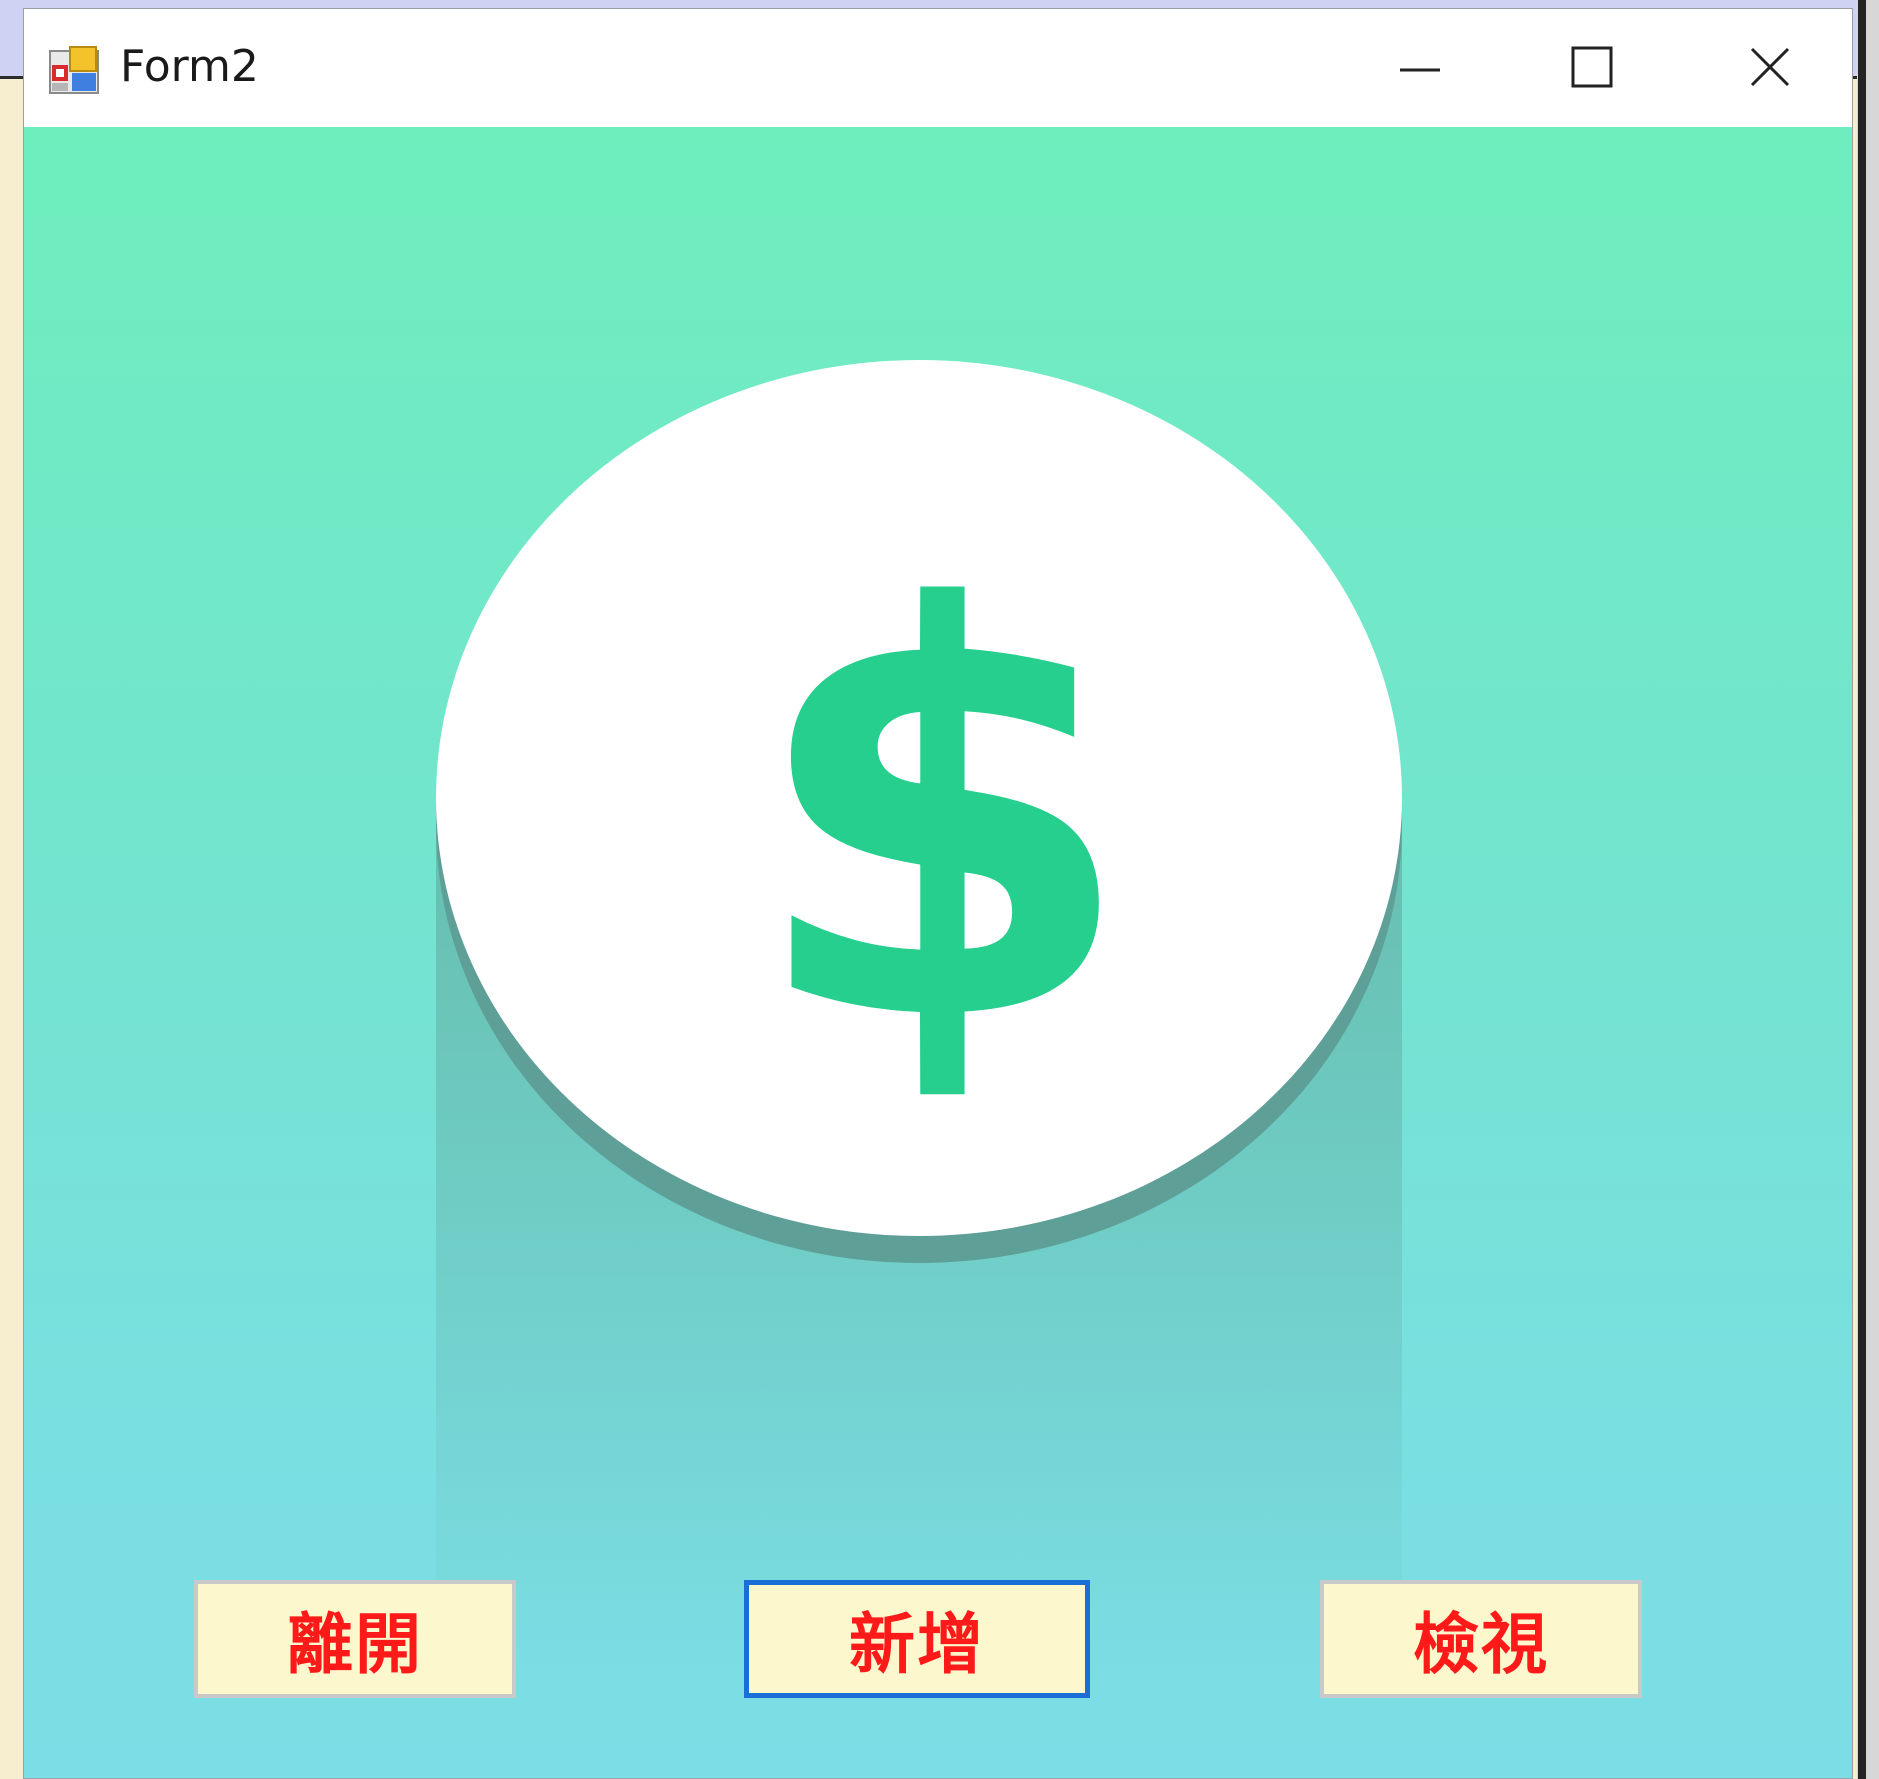 This screenshot has height=1779, width=1879. Describe the element at coordinates (189, 66) in the screenshot. I see `window-title: Form2` at that location.